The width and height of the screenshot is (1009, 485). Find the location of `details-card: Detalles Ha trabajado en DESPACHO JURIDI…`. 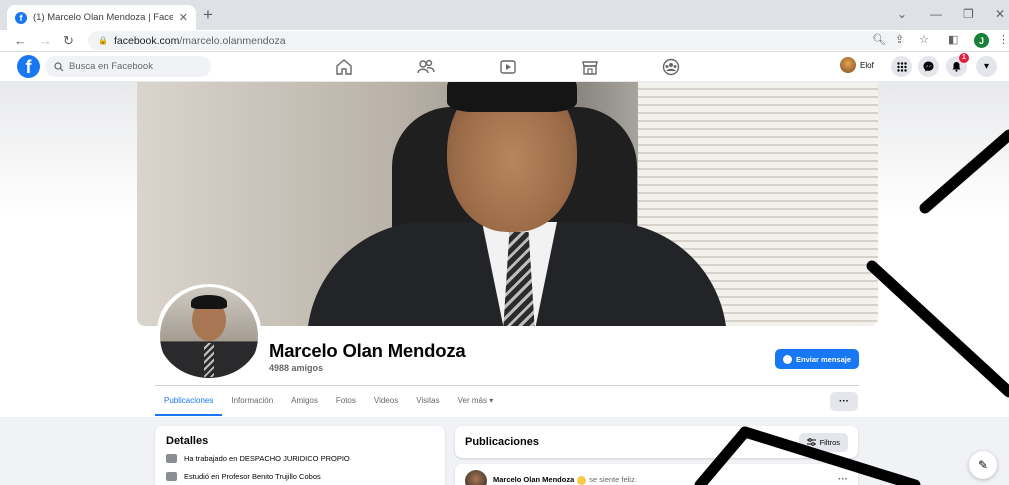

details-card: Detalles Ha trabajado en DESPACHO JURIDI… is located at coordinates (300, 455).